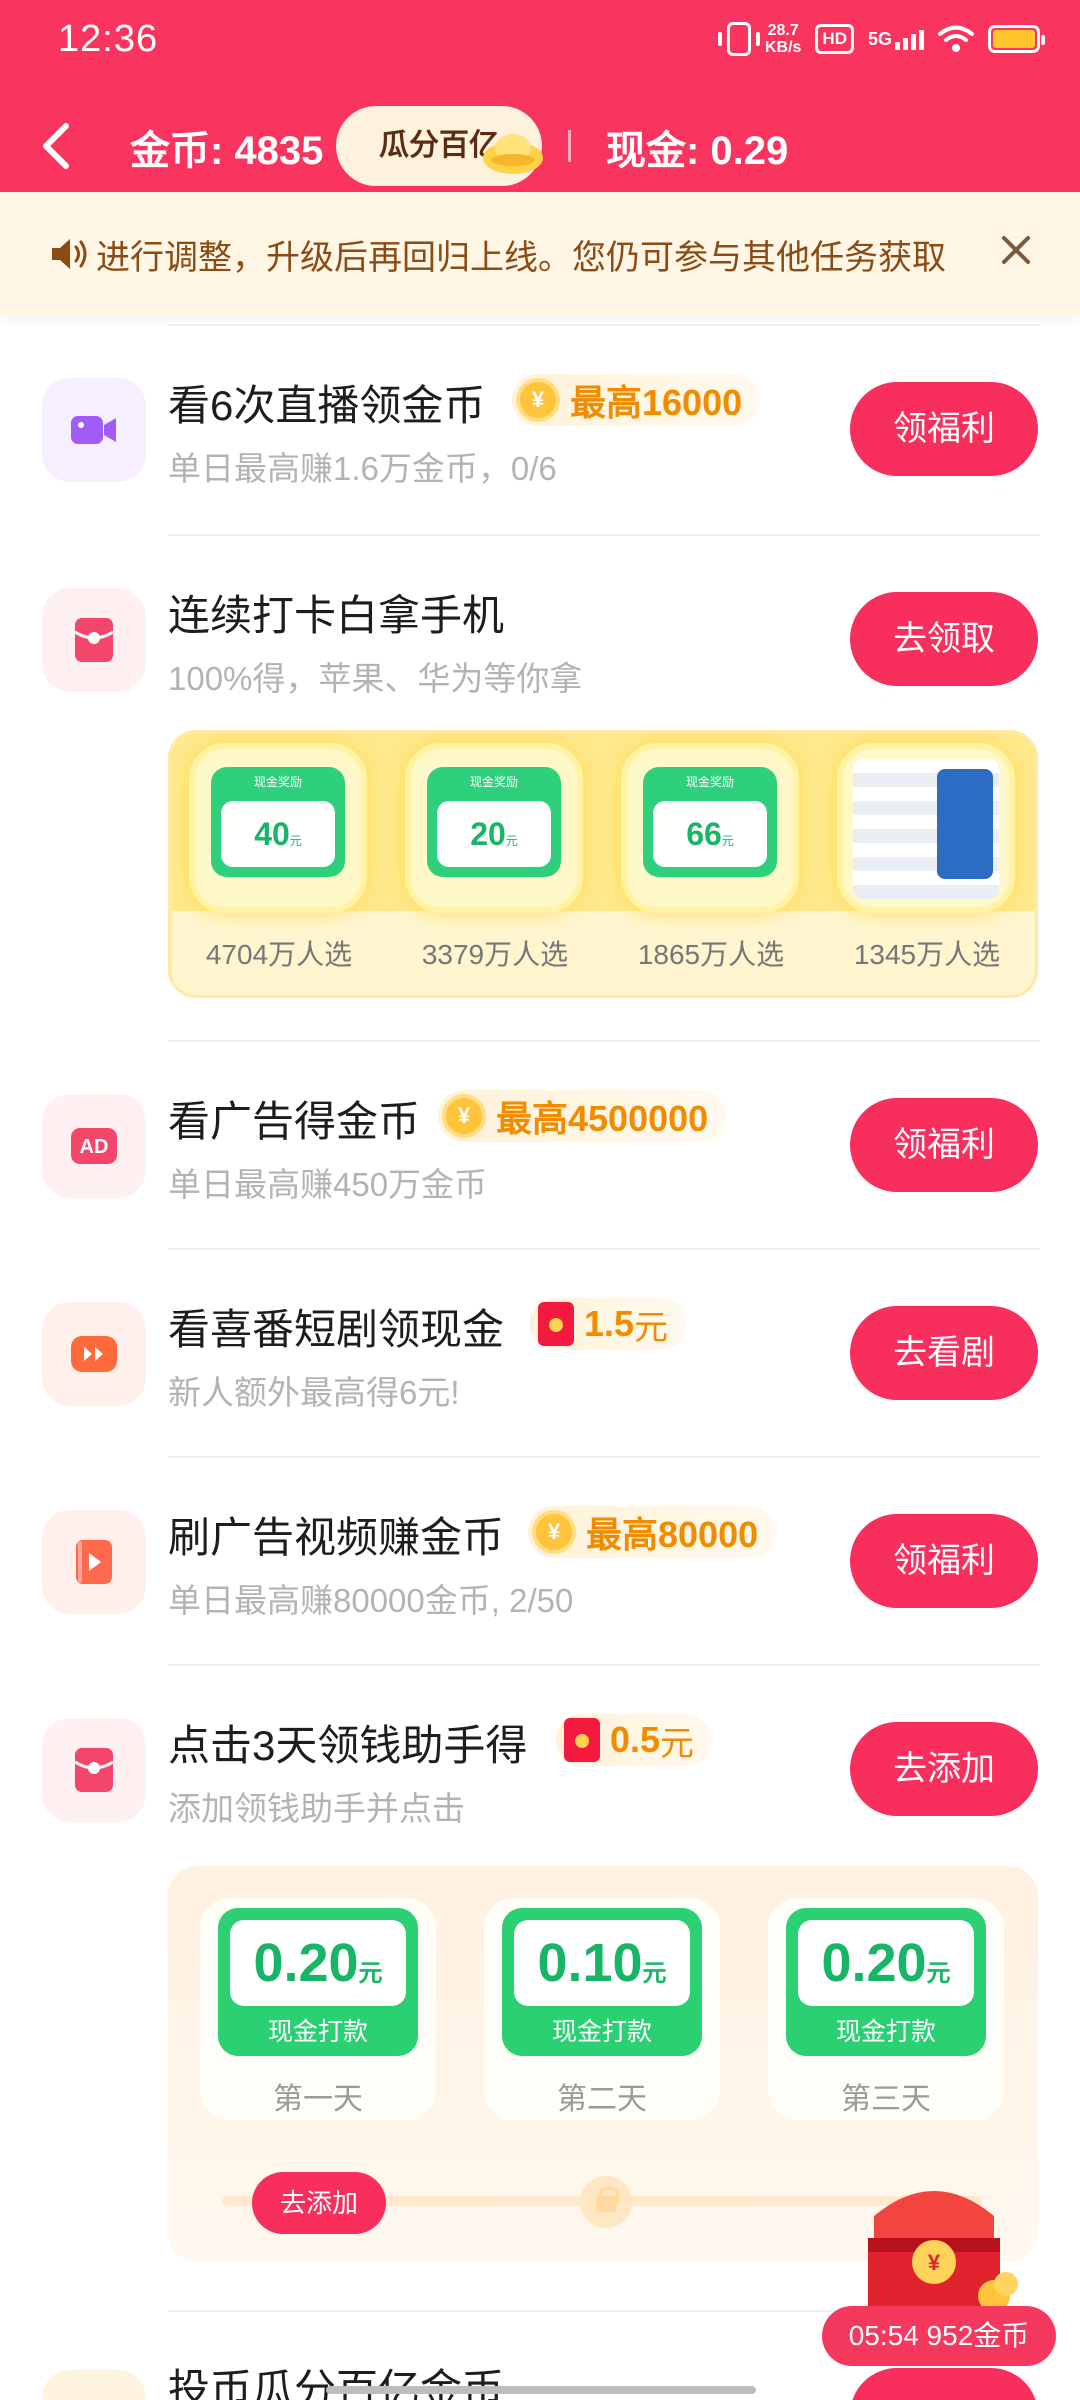 Image resolution: width=1080 pixels, height=2400 pixels. What do you see at coordinates (272, 834) in the screenshot?
I see `amount-value: 40` at bounding box center [272, 834].